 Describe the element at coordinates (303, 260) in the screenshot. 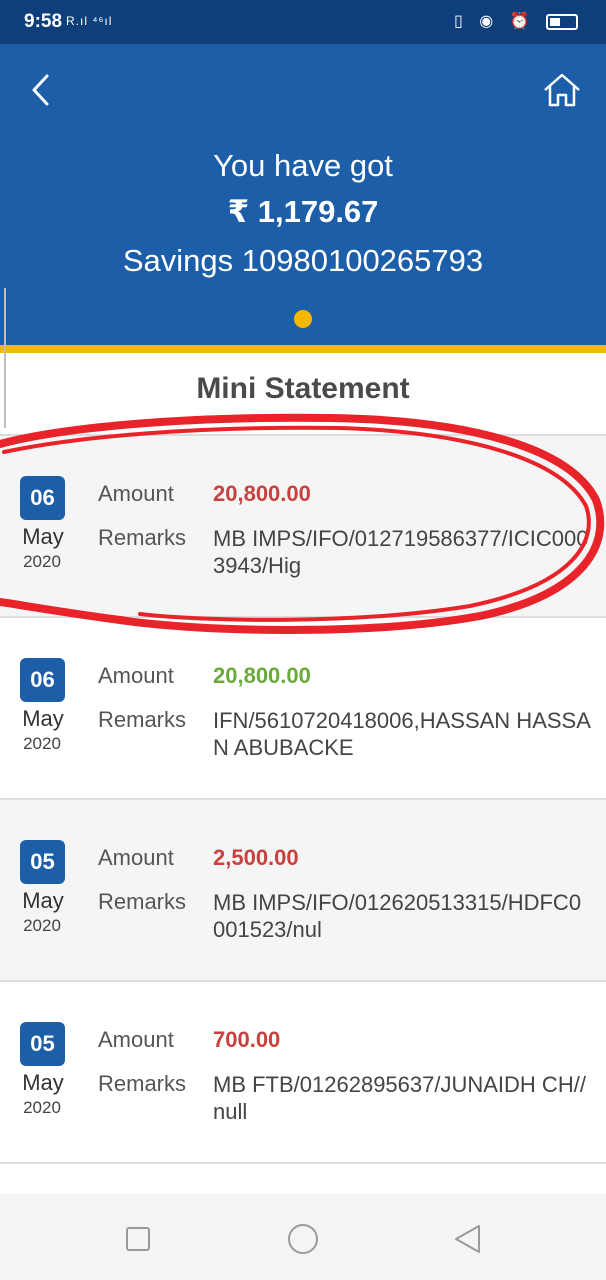

I see `account-number: Savings 10980100265793` at that location.